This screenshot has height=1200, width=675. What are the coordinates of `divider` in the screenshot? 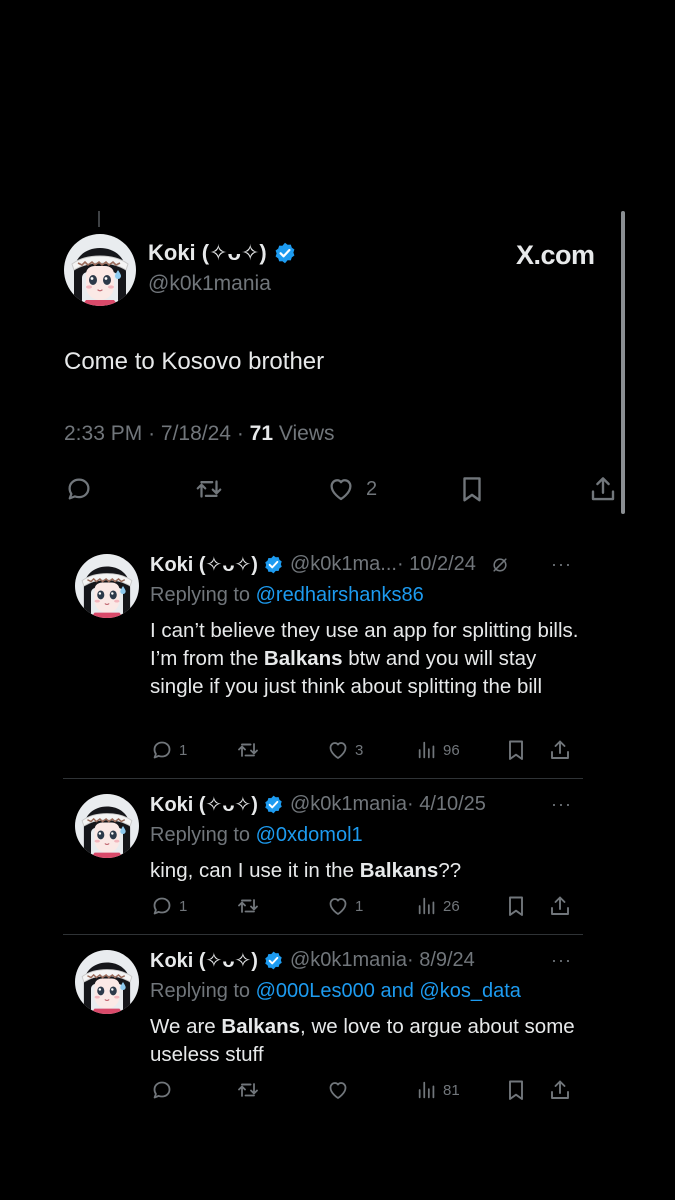 It's located at (323, 778).